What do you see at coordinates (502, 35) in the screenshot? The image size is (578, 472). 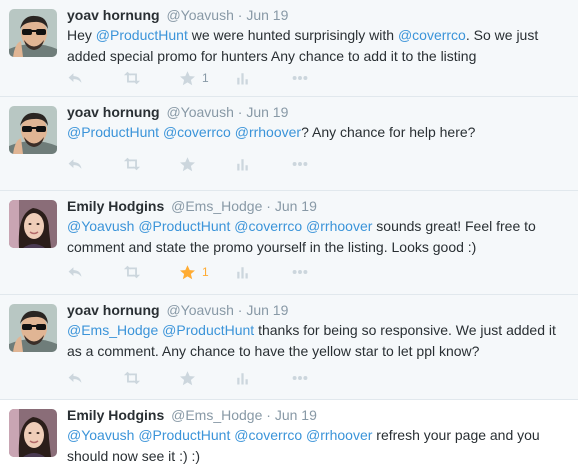 I see `tweet-text: . So we just` at bounding box center [502, 35].